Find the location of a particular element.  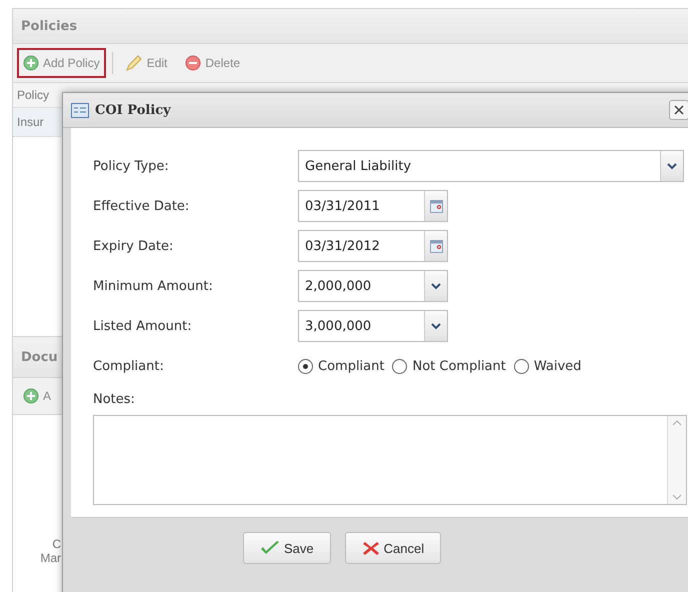

checkmark-icon is located at coordinates (270, 548).